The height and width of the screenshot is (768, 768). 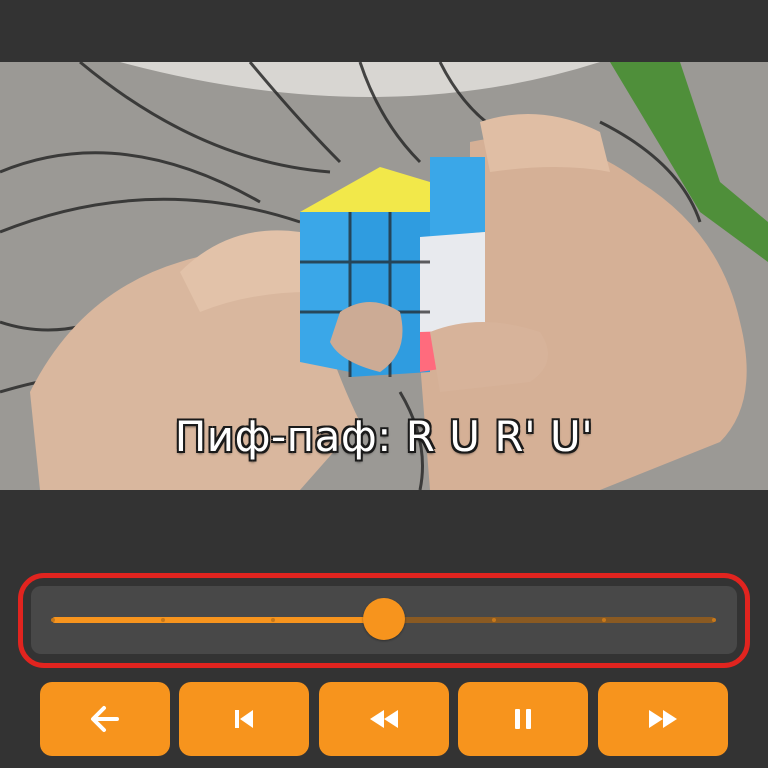 I want to click on pause-icon, so click(x=523, y=719).